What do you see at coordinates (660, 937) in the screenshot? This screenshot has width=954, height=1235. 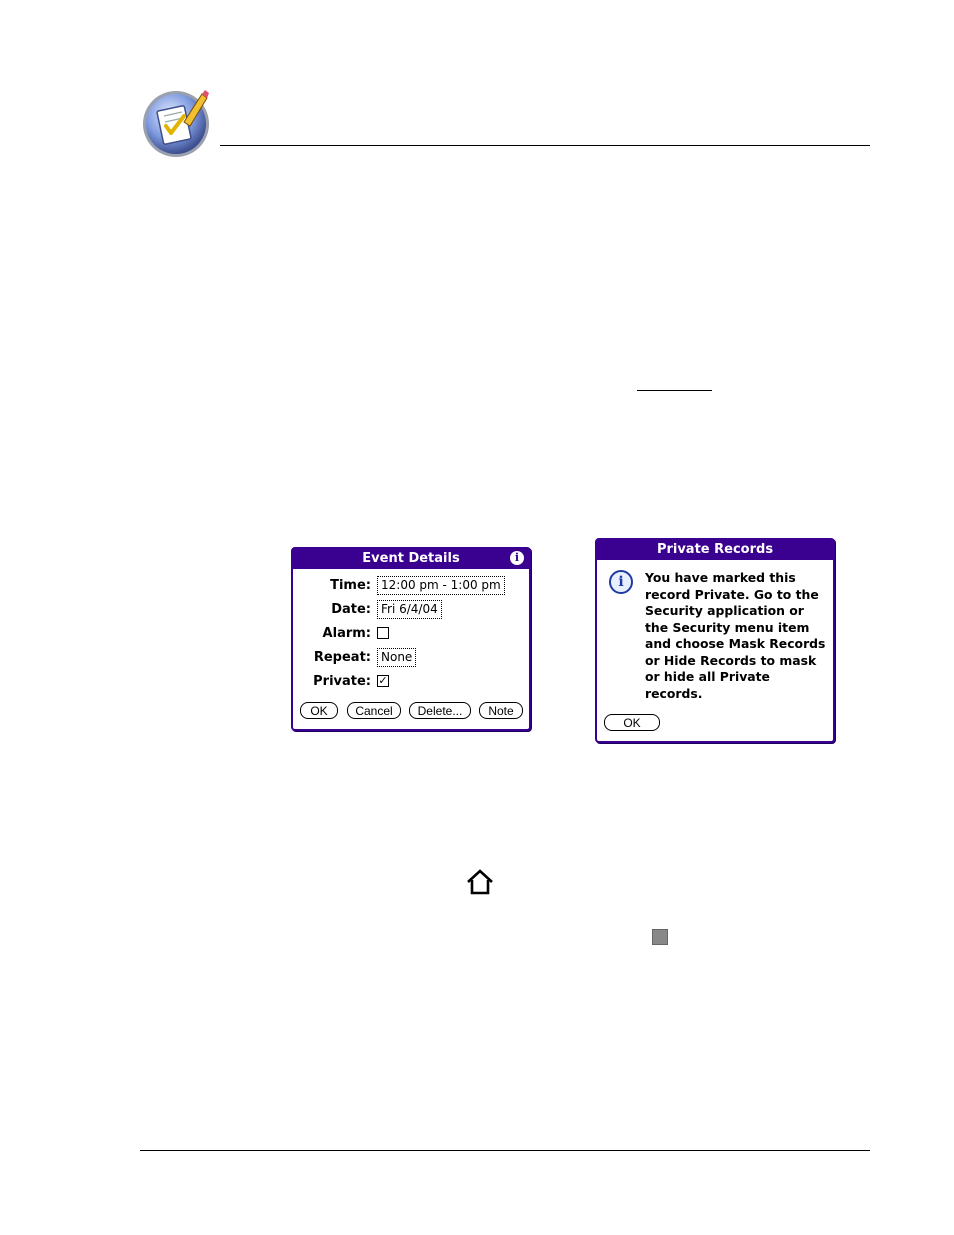 I see `grey-square-icon` at bounding box center [660, 937].